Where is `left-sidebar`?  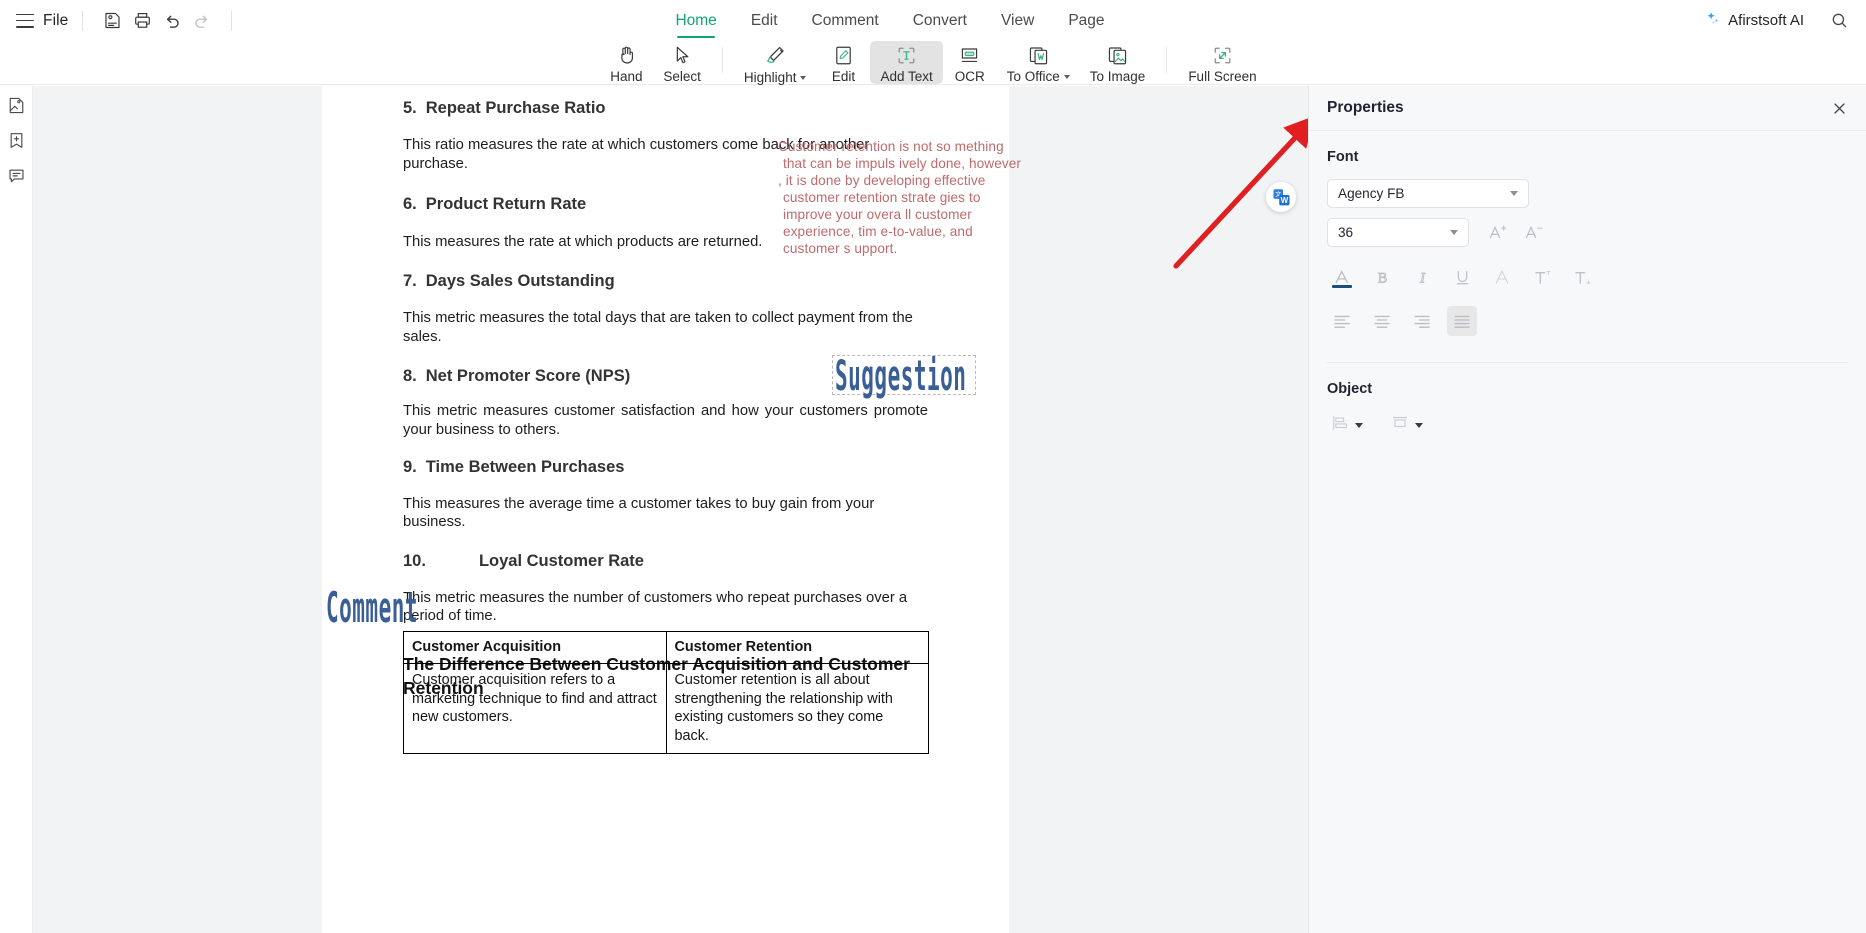 left-sidebar is located at coordinates (16, 509).